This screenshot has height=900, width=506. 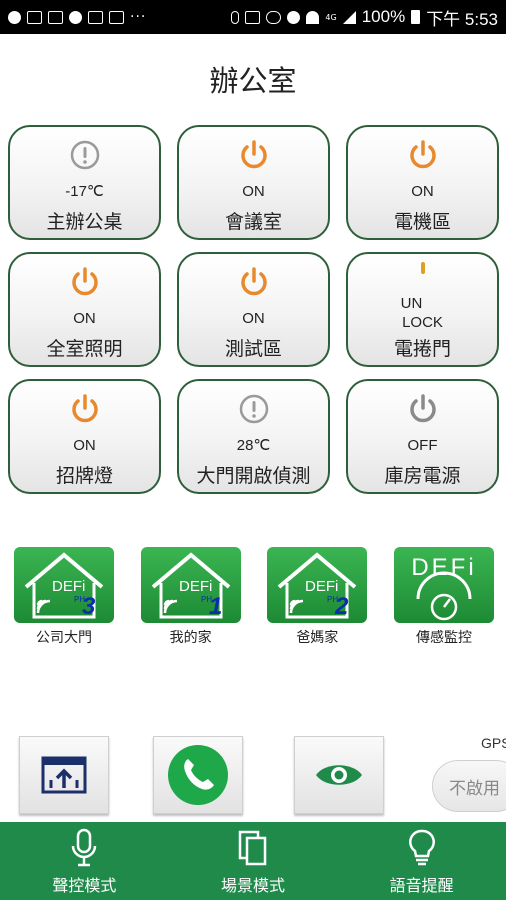 I want to click on device-tile: ON 電機區, so click(x=422, y=182).